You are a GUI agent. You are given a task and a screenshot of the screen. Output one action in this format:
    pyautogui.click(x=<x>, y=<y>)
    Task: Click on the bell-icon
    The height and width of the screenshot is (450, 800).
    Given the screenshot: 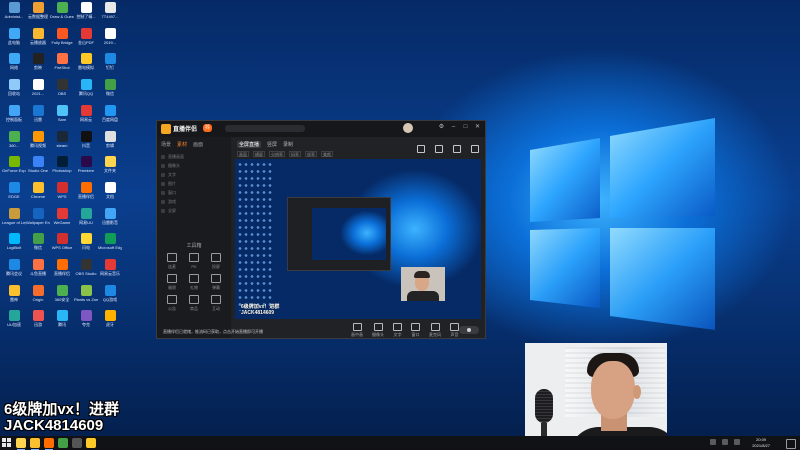 What is the action you would take?
    pyautogui.click(x=457, y=149)
    